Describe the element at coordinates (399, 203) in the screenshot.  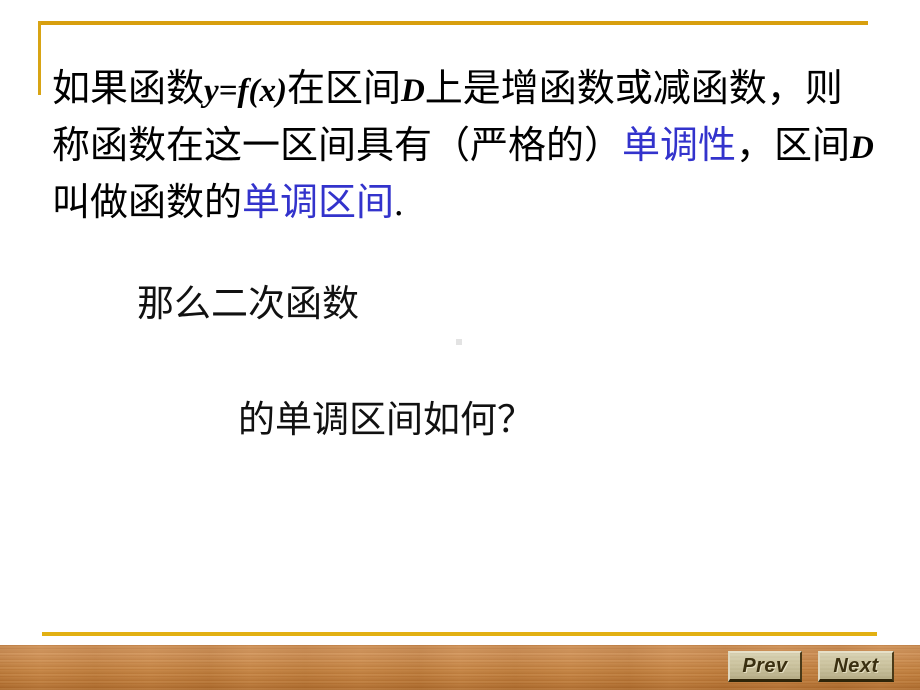
I see `definition-line-3-text-b: .` at that location.